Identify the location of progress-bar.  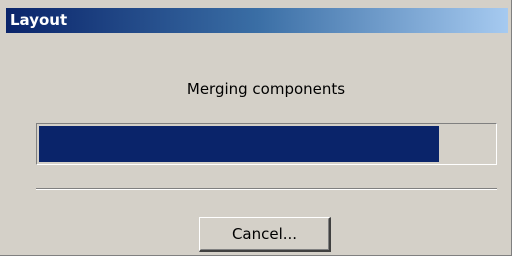
(266, 144).